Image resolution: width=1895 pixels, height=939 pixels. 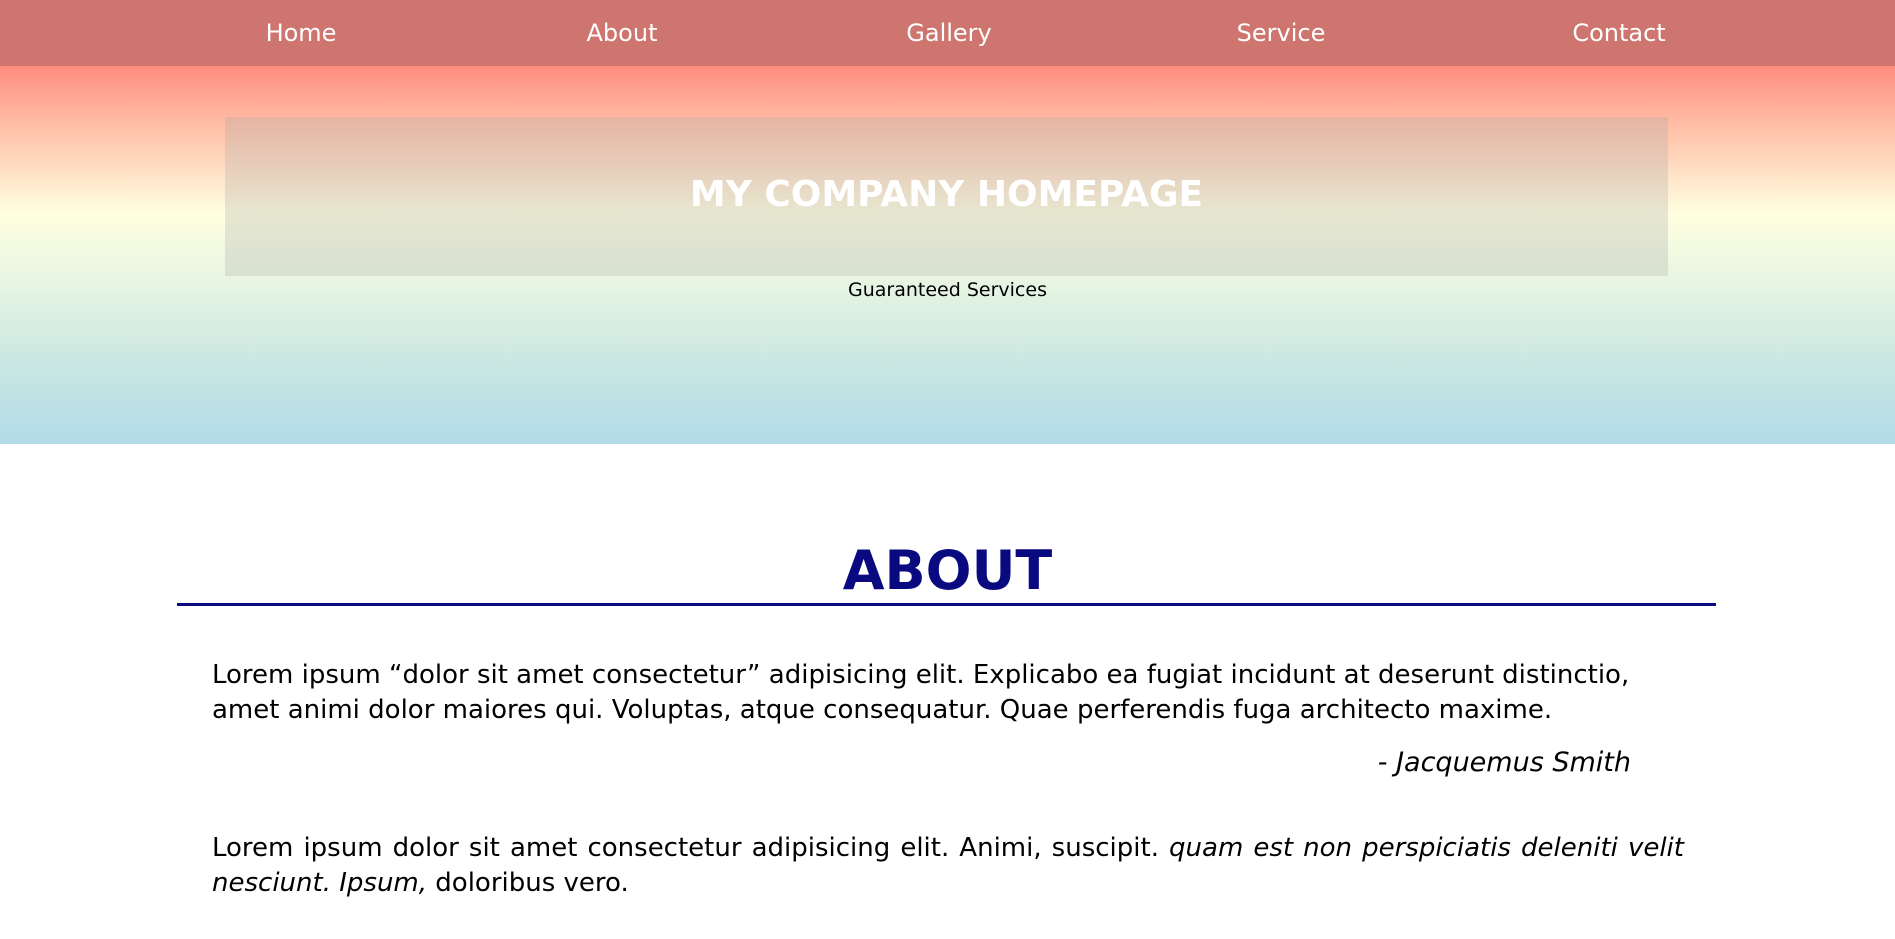 What do you see at coordinates (1504, 762) in the screenshot?
I see `quote-author: - Jacquemus Smith` at bounding box center [1504, 762].